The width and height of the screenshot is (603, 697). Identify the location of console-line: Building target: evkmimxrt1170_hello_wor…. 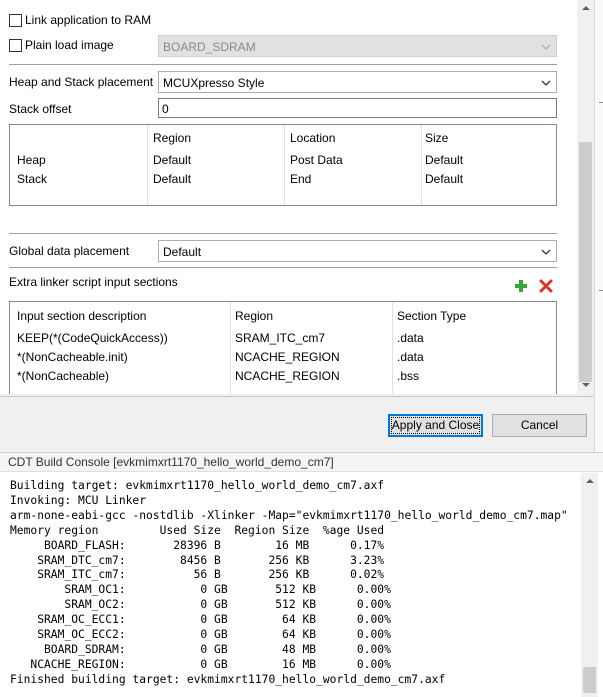
(197, 485).